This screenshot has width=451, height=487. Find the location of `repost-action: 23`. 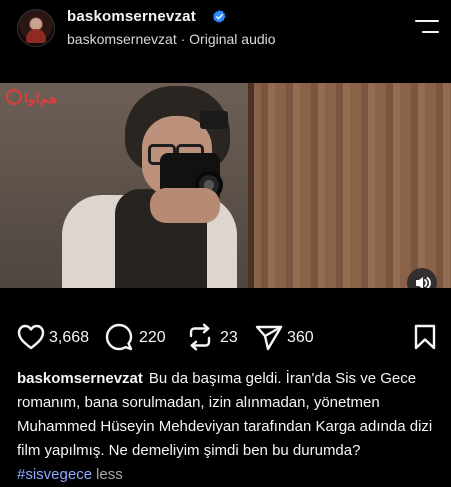

repost-action: 23 is located at coordinates (214, 340).